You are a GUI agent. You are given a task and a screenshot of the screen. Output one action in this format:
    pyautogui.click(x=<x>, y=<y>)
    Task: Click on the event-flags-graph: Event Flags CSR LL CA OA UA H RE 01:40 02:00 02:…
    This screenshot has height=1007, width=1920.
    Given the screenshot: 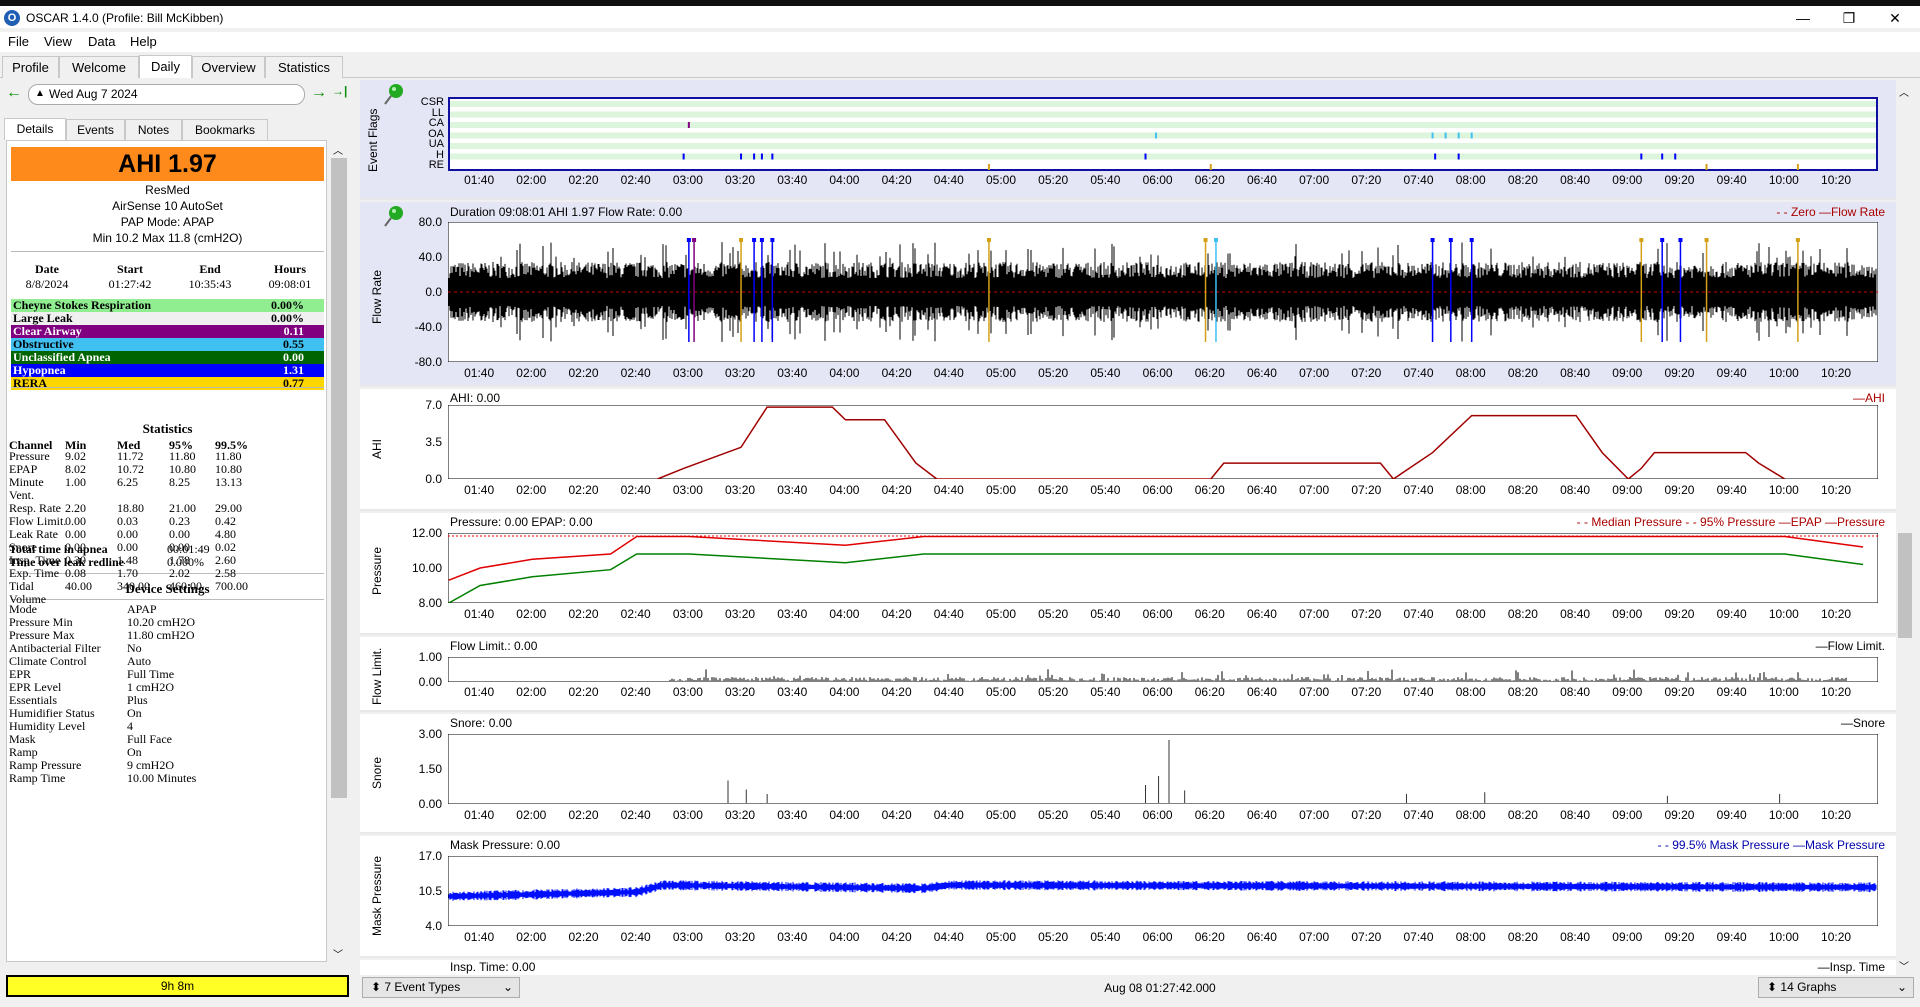 What is the action you would take?
    pyautogui.click(x=1132, y=140)
    